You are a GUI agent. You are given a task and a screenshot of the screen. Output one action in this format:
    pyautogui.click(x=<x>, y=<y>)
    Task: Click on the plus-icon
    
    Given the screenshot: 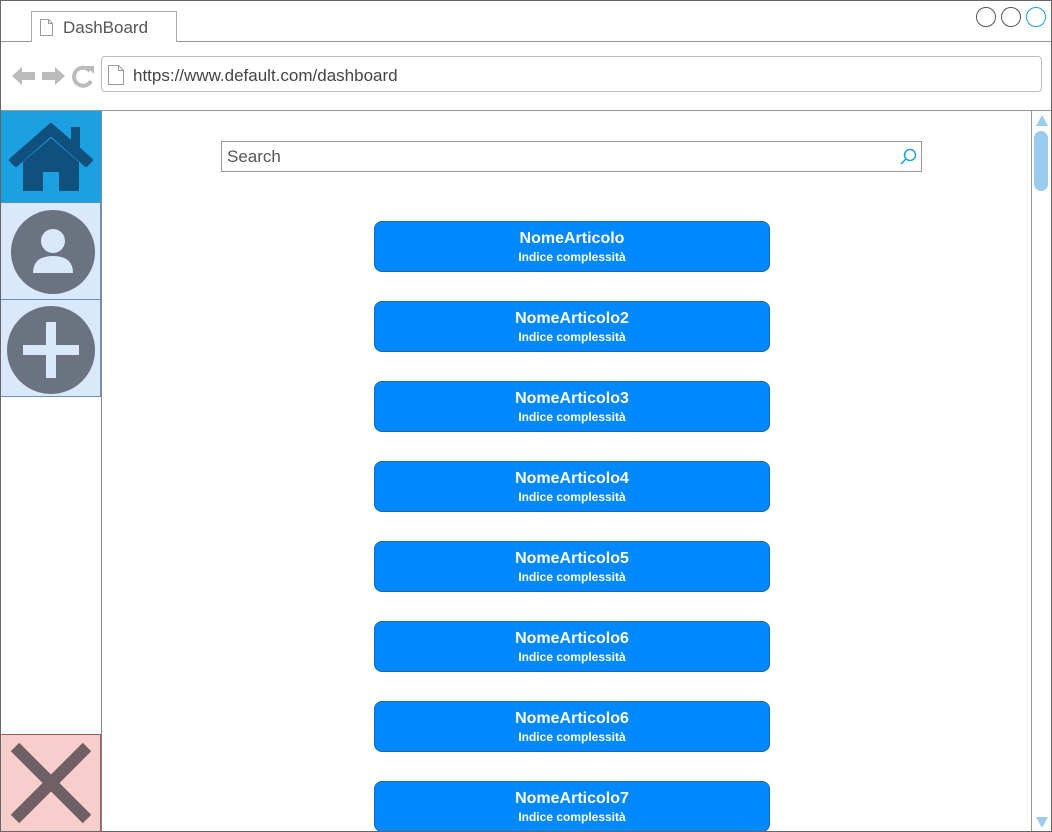 What is the action you would take?
    pyautogui.click(x=51, y=350)
    